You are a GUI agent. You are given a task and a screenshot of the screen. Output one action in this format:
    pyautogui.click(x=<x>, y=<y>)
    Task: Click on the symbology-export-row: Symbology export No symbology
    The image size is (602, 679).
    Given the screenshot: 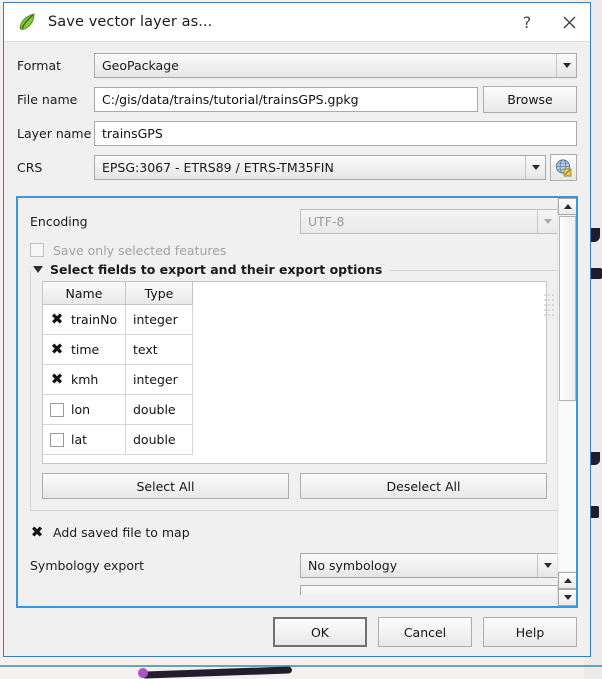 What is the action you would take?
    pyautogui.click(x=294, y=565)
    